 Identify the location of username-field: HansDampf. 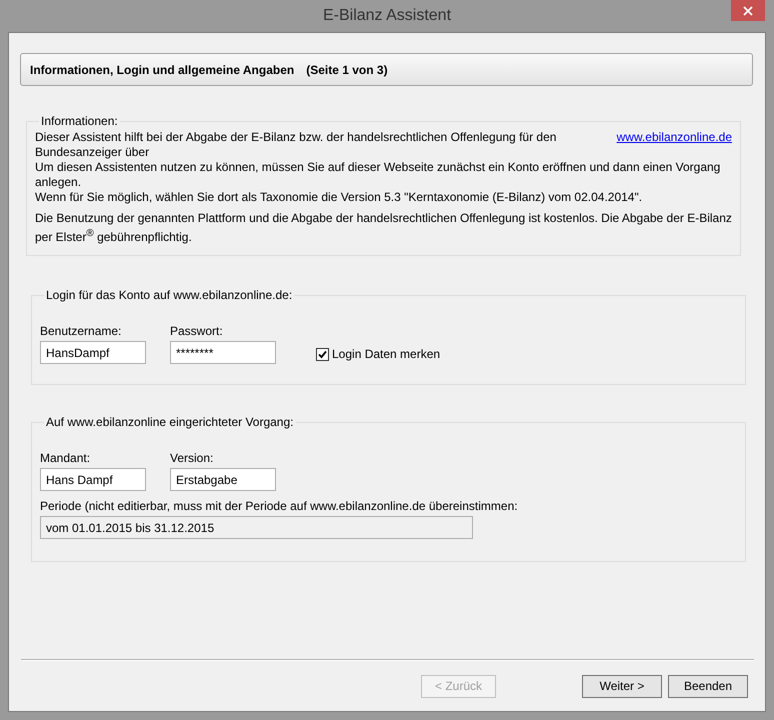
(93, 352).